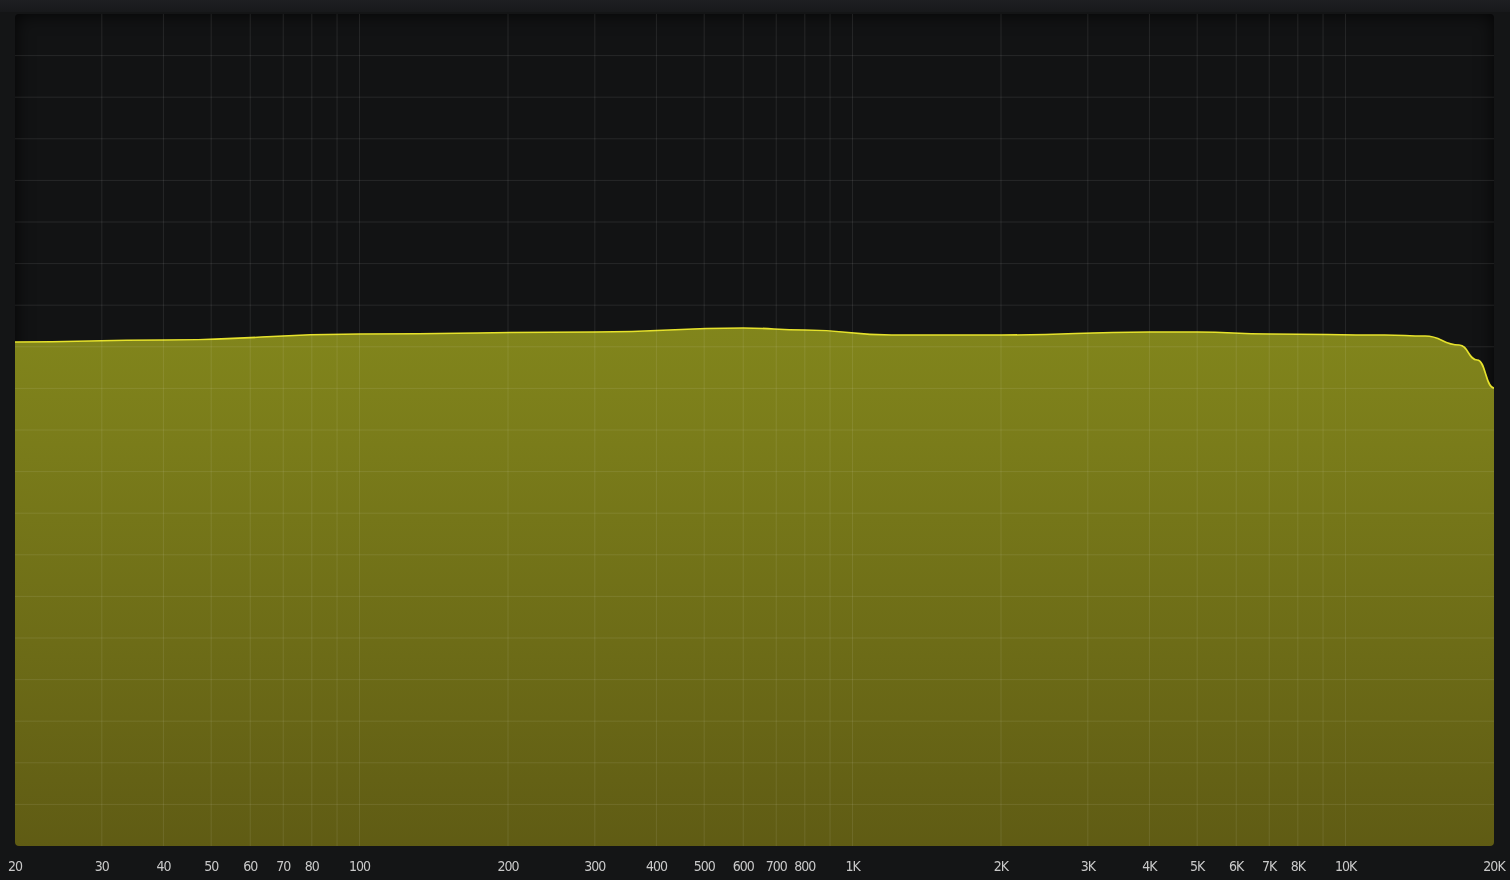  Describe the element at coordinates (743, 866) in the screenshot. I see `frequency-label: 600` at that location.